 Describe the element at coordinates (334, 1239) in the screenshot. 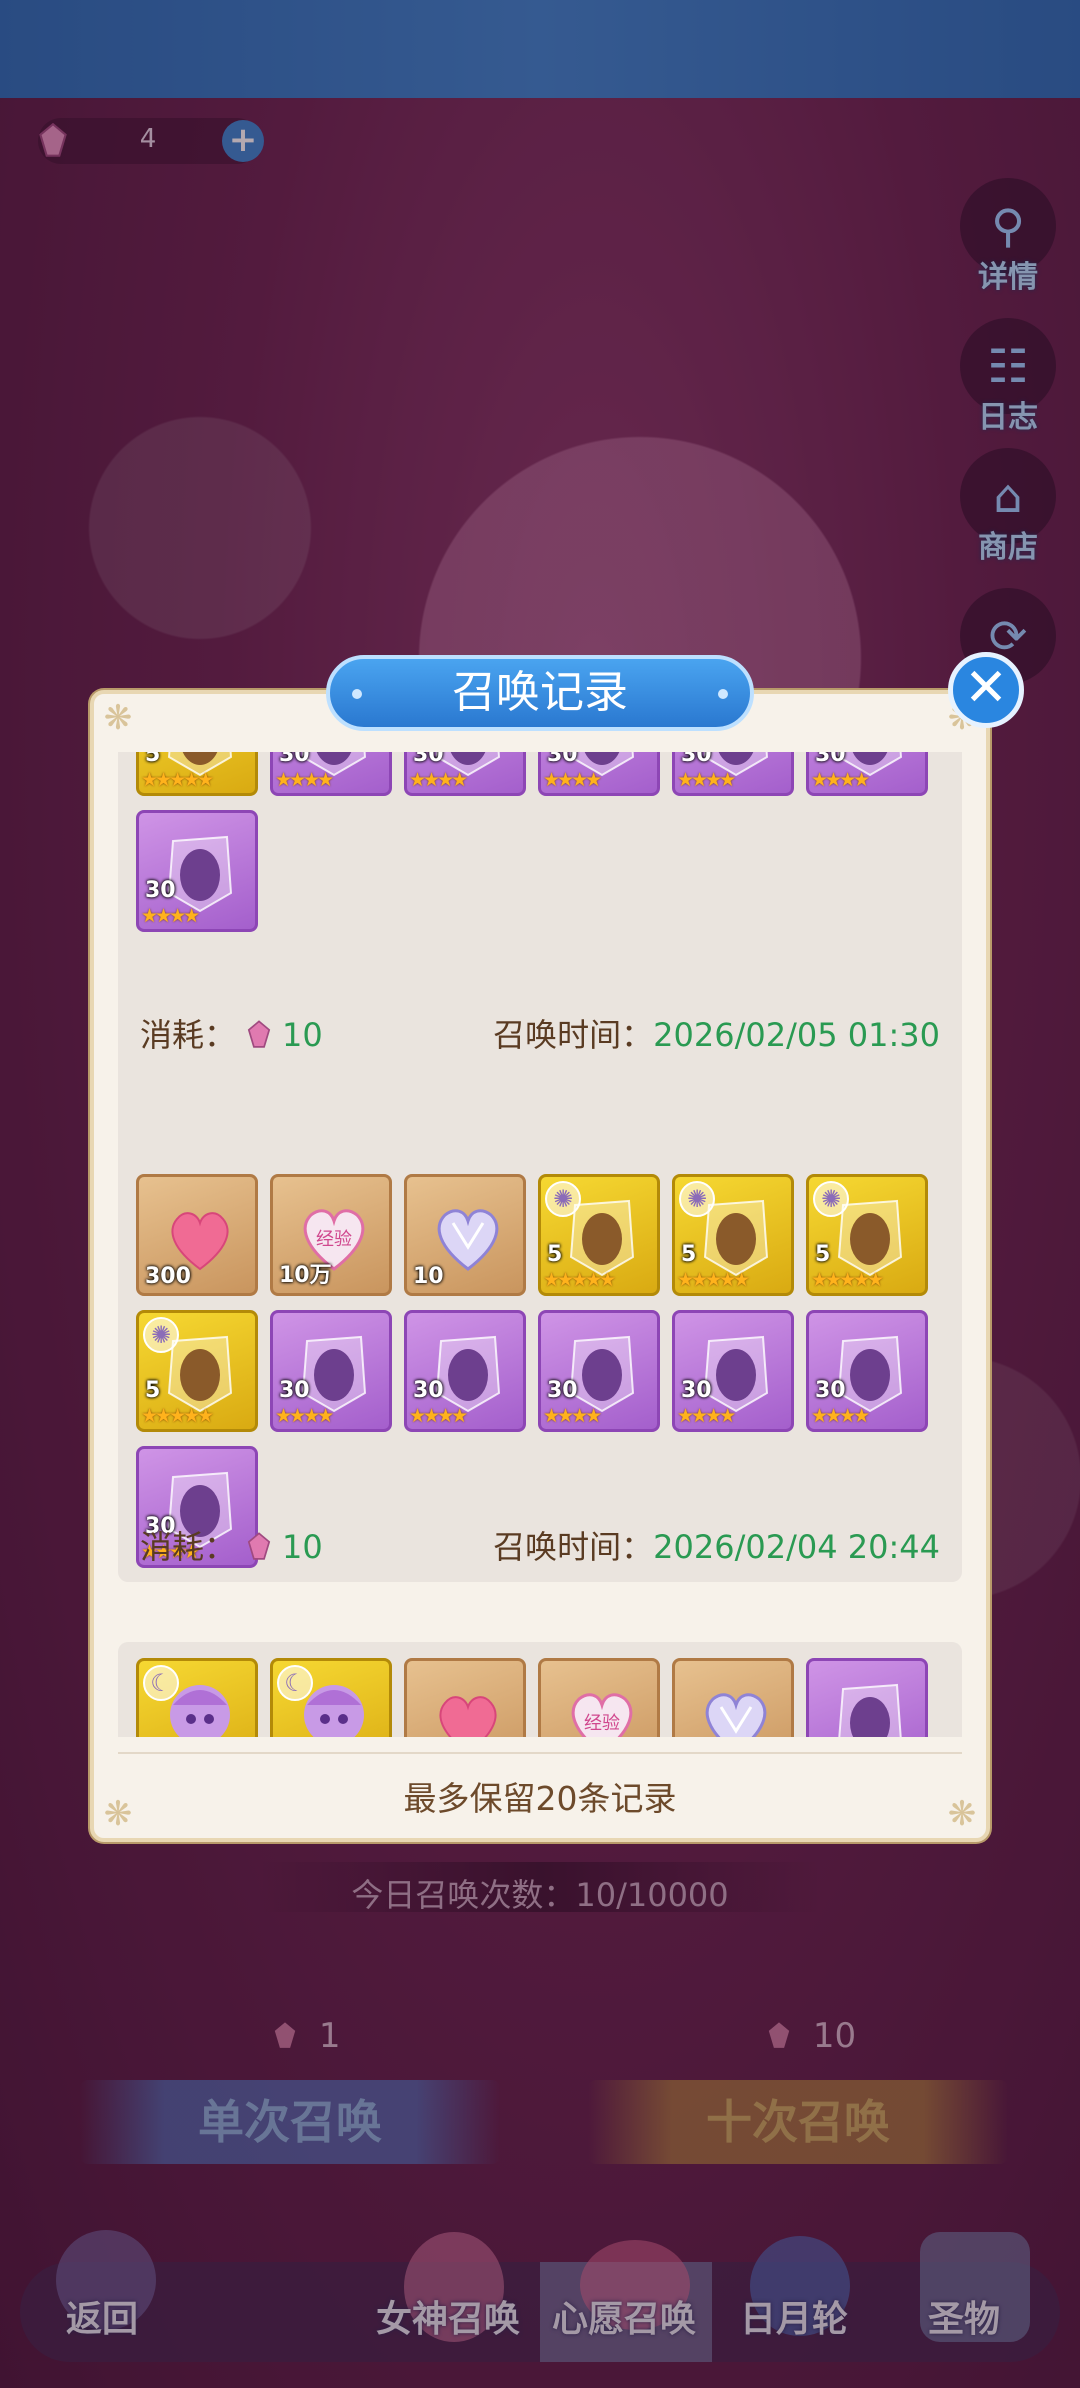

I see `svg-text: 经验` at that location.